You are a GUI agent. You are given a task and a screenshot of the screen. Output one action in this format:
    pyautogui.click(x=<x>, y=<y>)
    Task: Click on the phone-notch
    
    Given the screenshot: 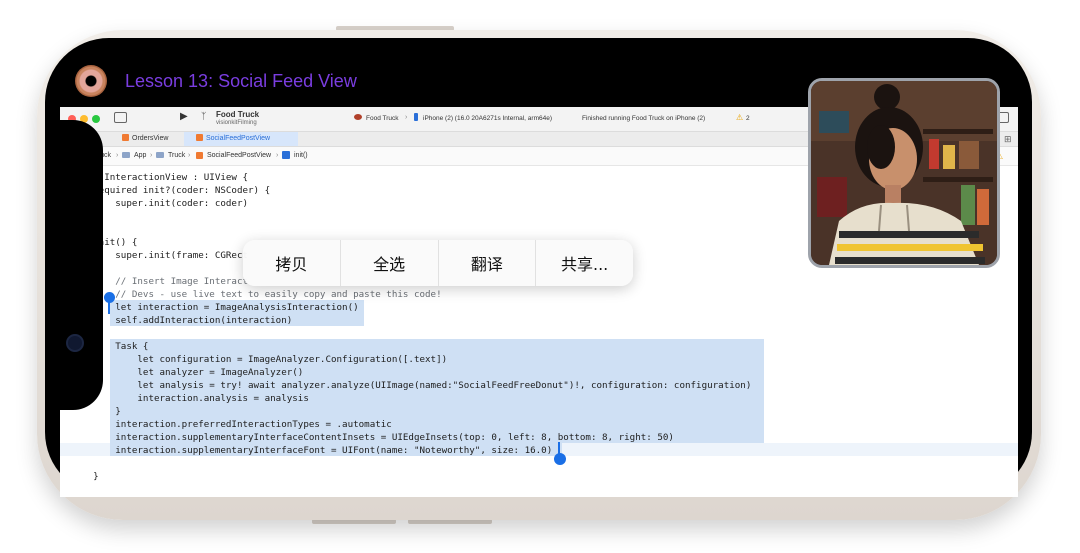 What is the action you would take?
    pyautogui.click(x=74, y=265)
    